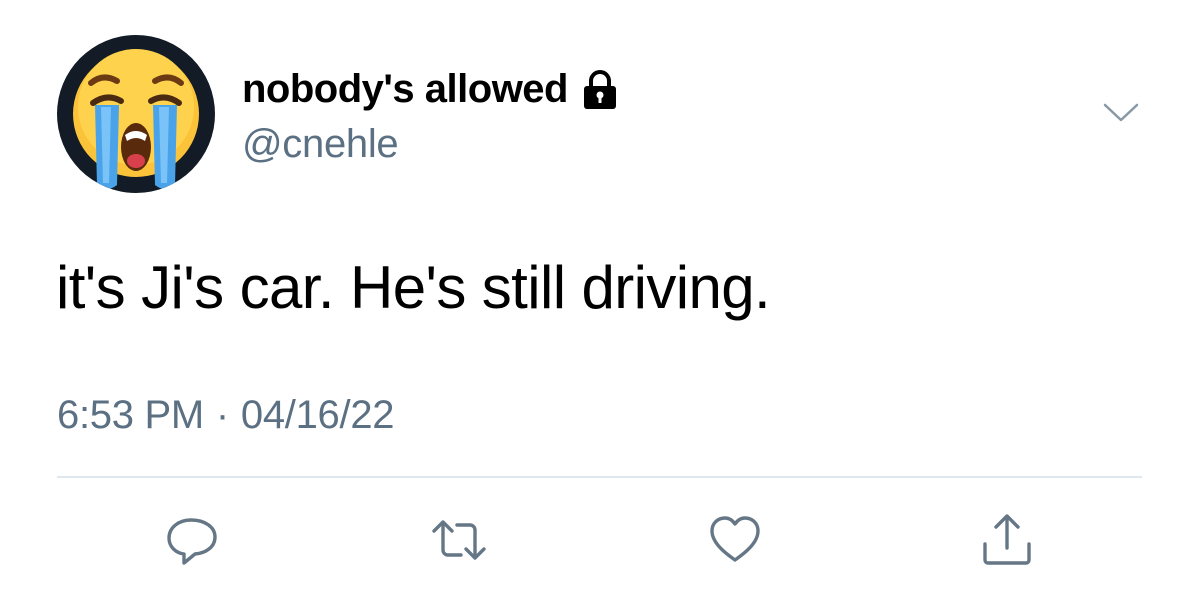 This screenshot has width=1200, height=605. I want to click on tweet-timestamp: 6:53 PM · 04/16/22, so click(226, 415).